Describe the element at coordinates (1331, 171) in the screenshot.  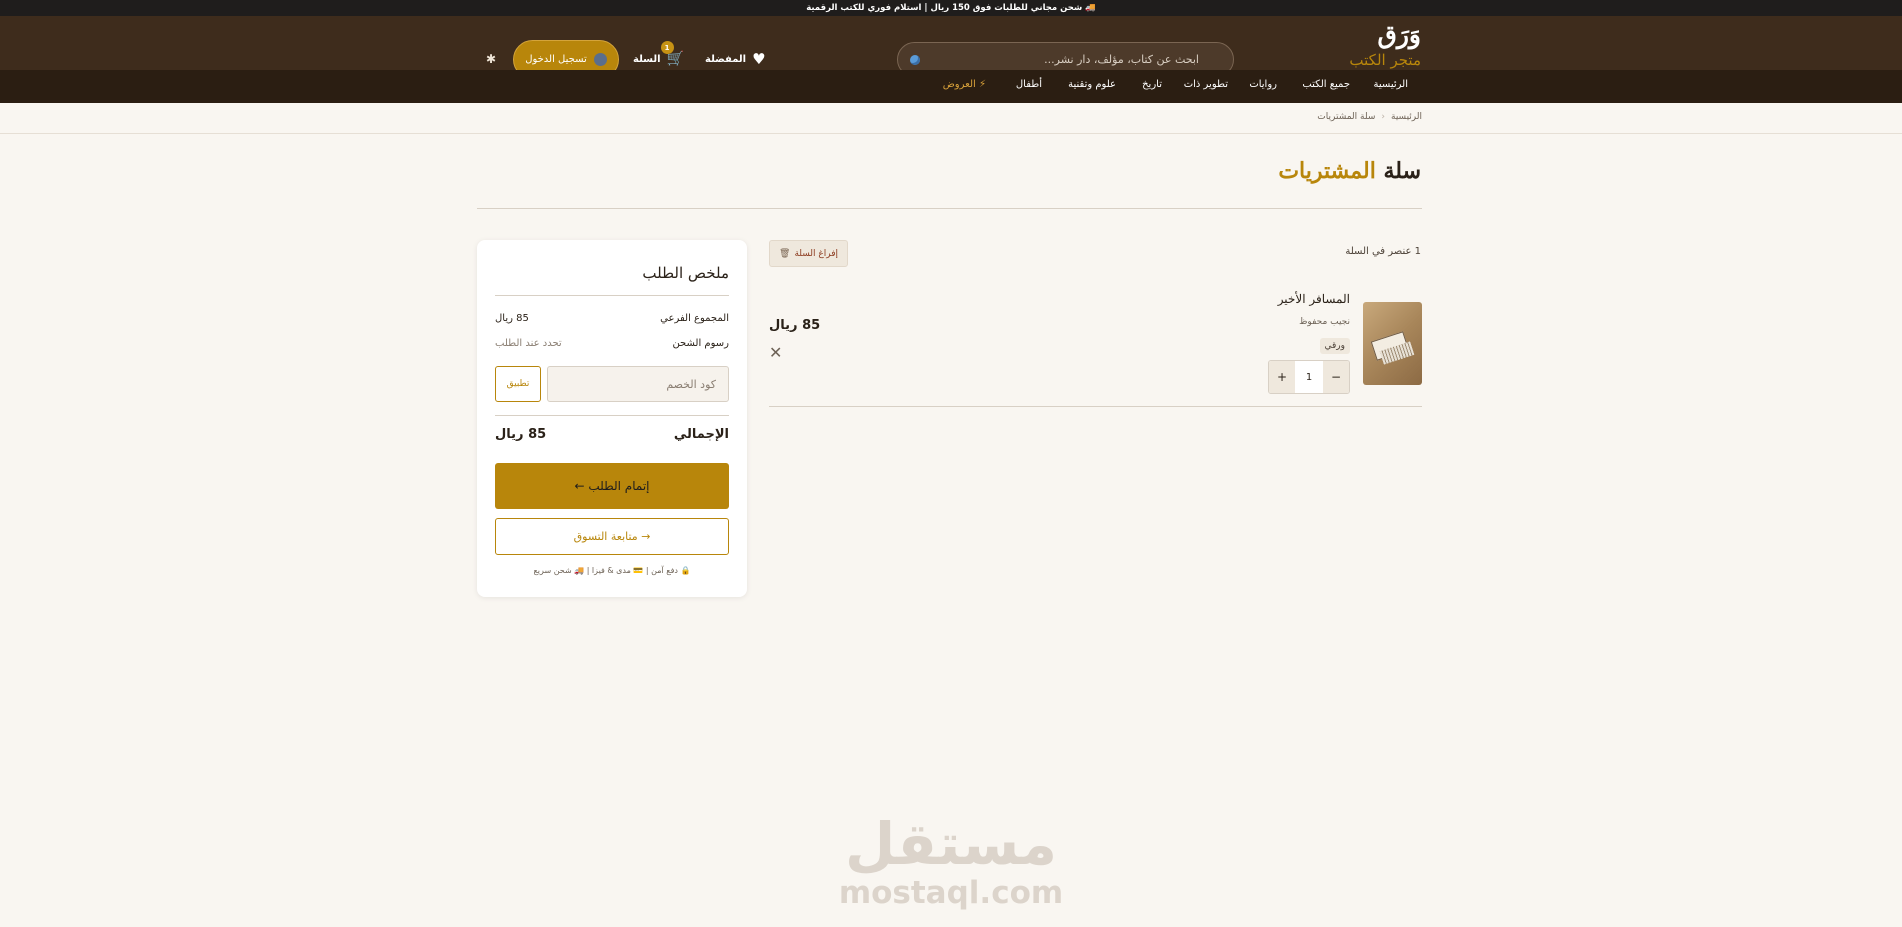
I see `page-title-part2: المشتريات` at that location.